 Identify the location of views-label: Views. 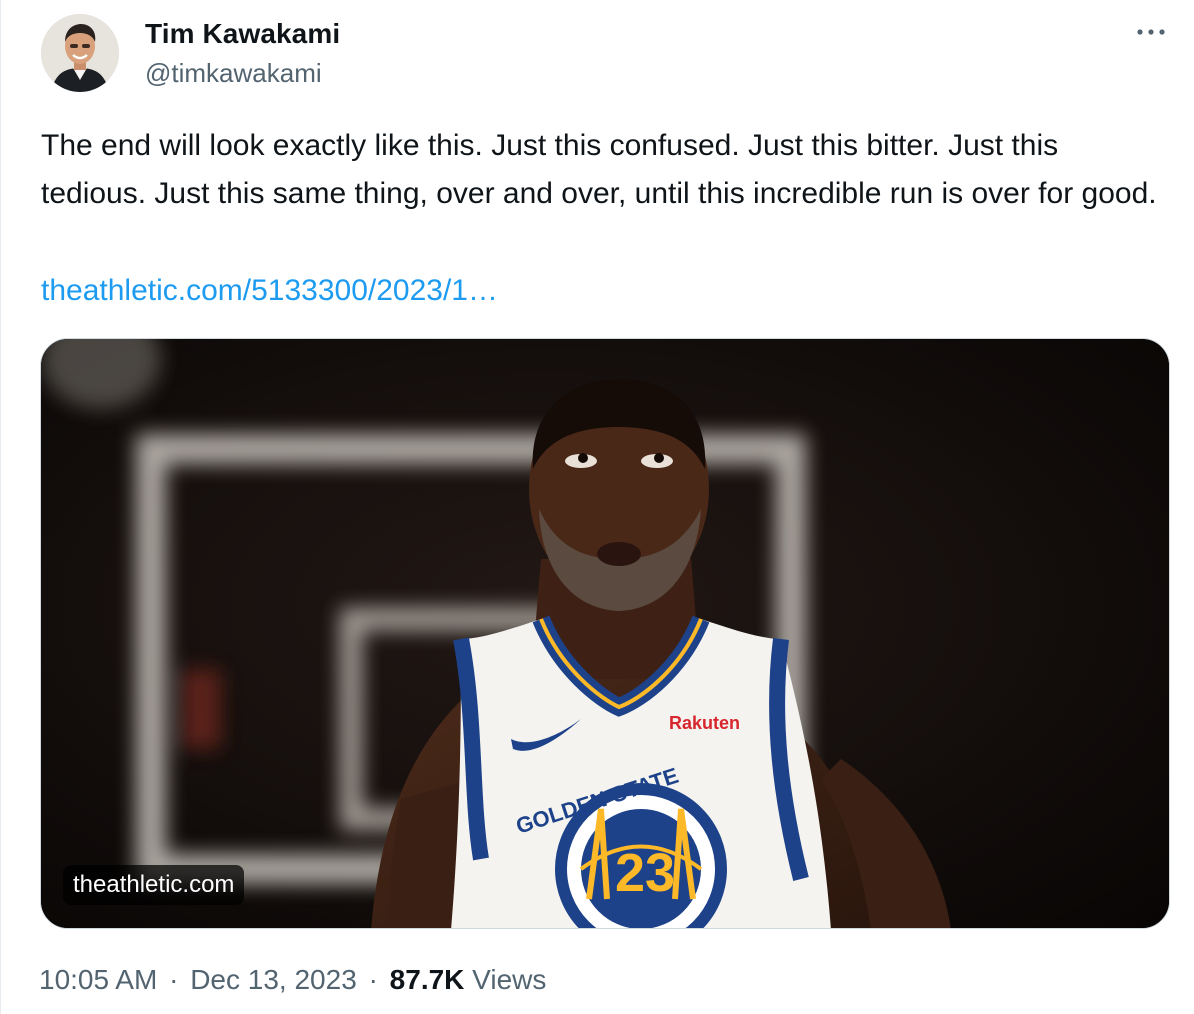
(509, 979).